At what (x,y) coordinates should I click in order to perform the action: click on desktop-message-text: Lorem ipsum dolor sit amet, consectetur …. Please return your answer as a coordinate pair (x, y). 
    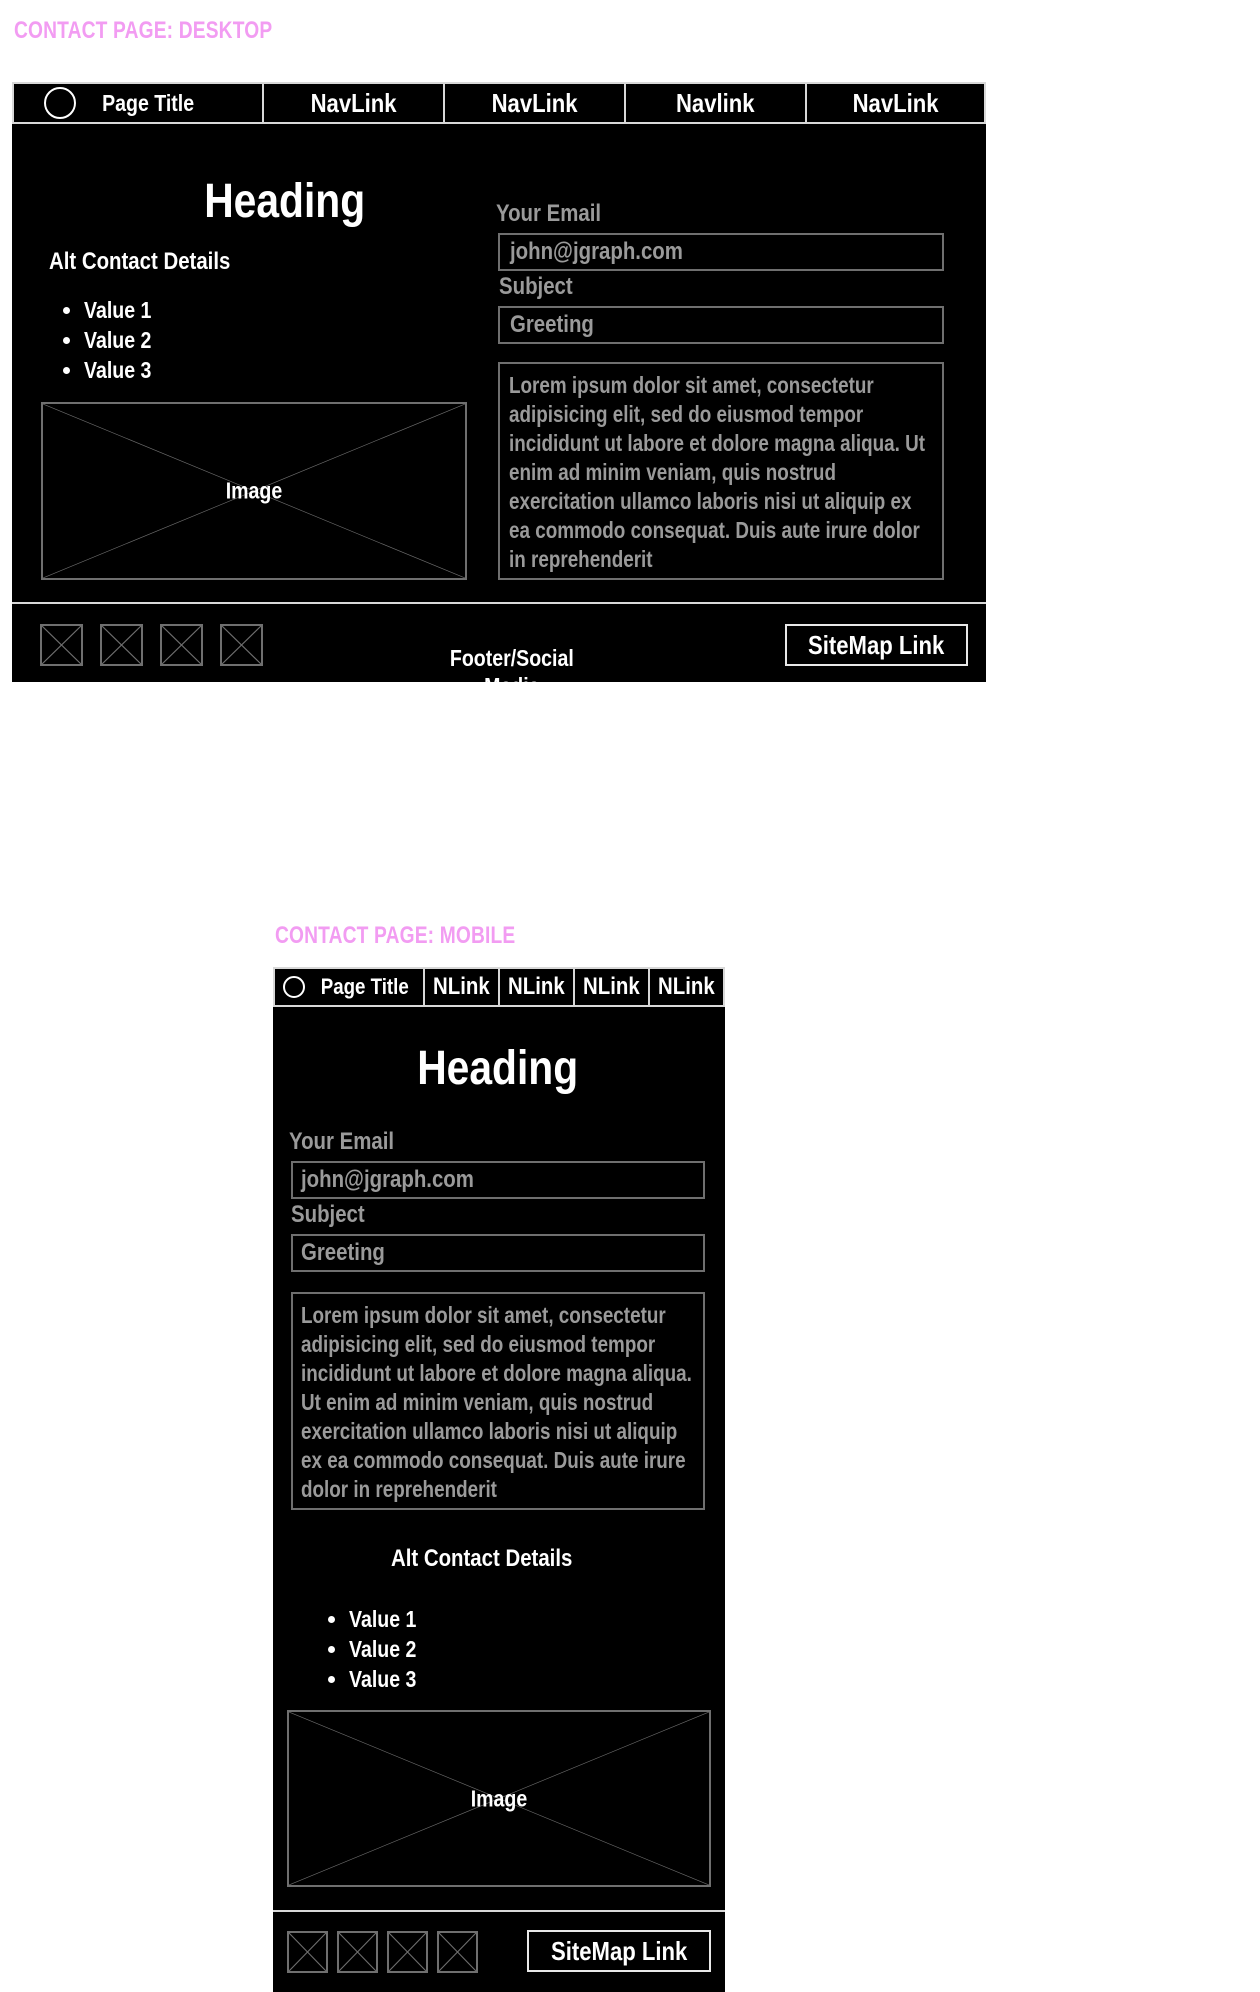
    Looking at the image, I should click on (717, 472).